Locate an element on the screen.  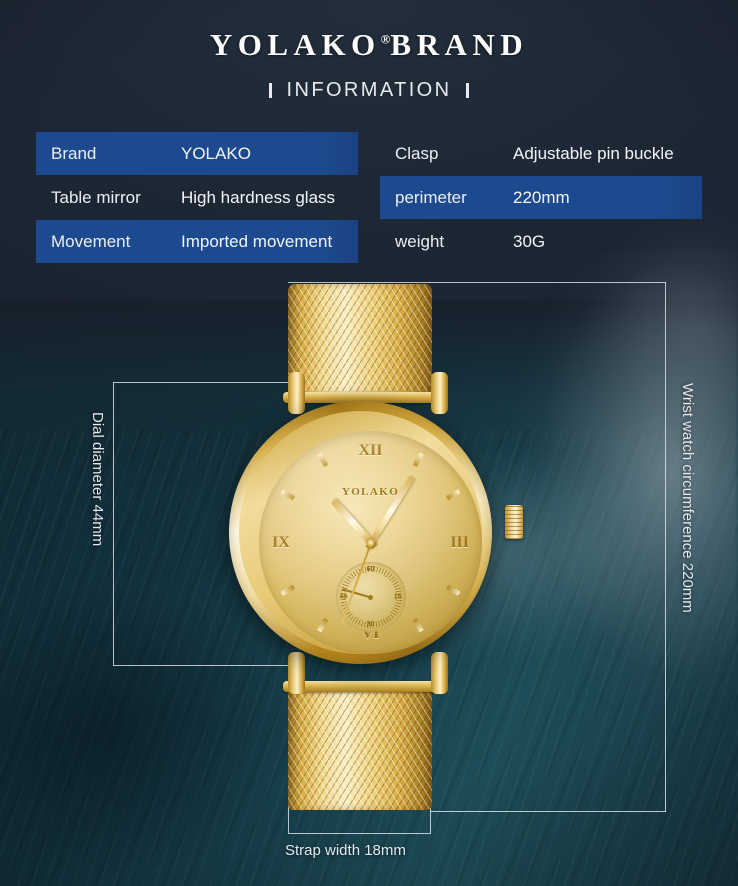
watch-case: XII III VI IX YOLAKO 60 15 30 45 is located at coordinates (360, 532).